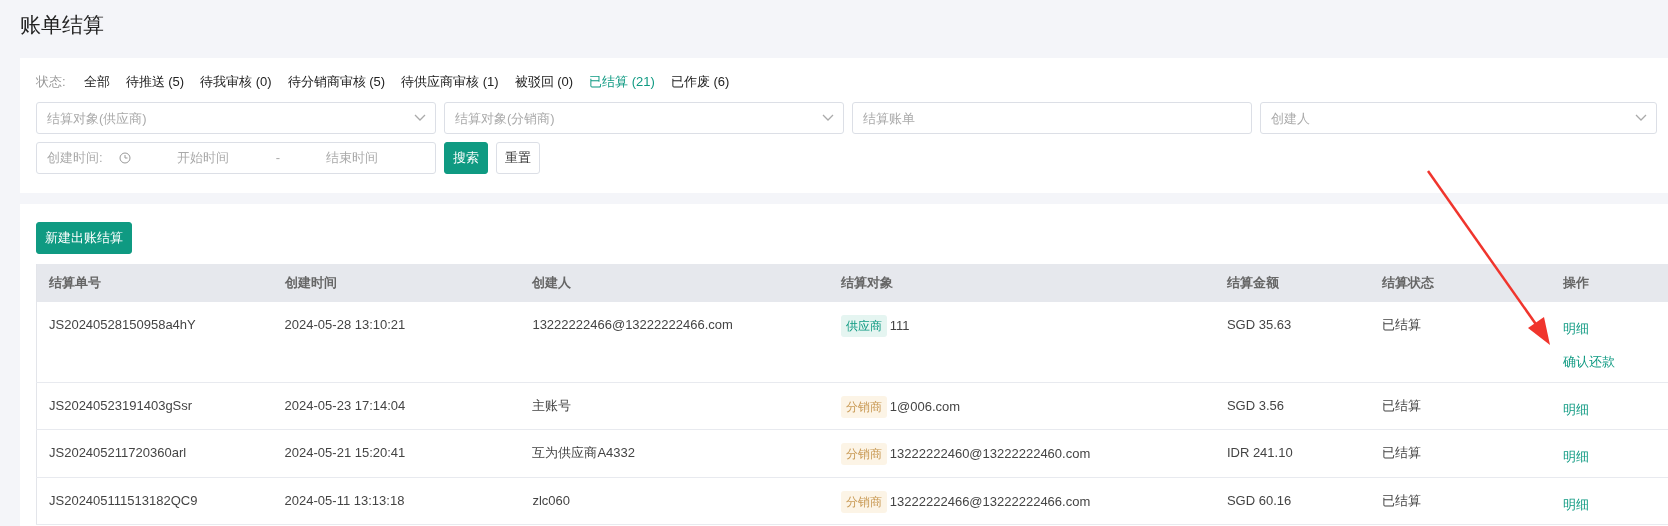  I want to click on search-button: 搜索, so click(466, 158).